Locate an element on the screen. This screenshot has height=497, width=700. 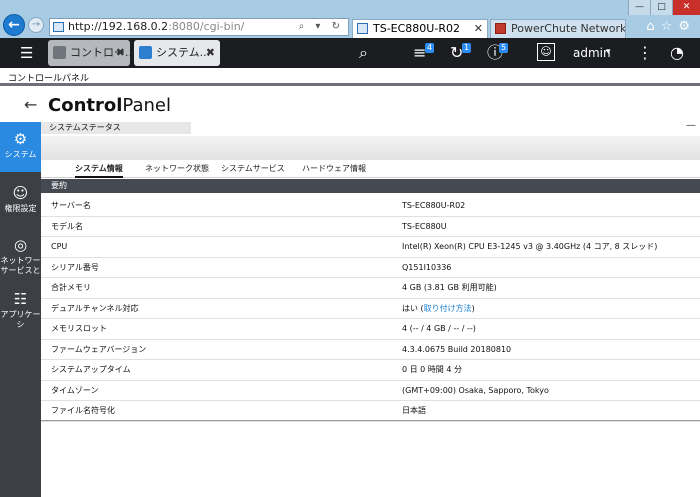
control-panel-icon is located at coordinates (59, 52).